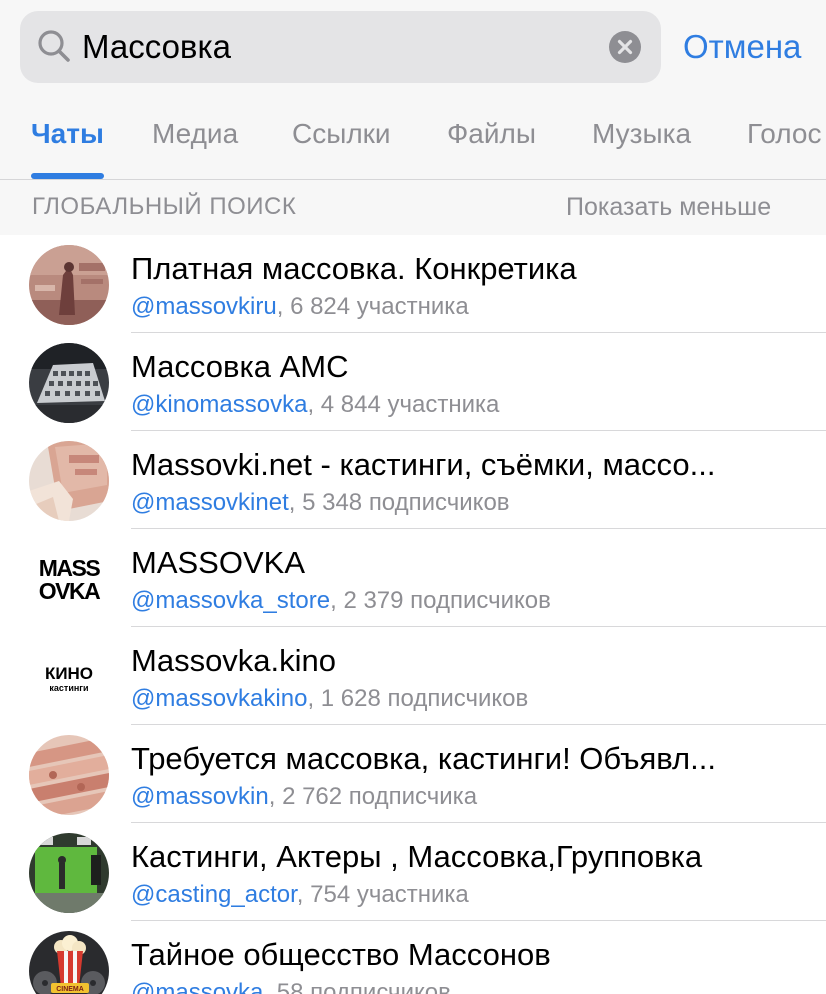  What do you see at coordinates (54, 46) in the screenshot?
I see `search-icon` at bounding box center [54, 46].